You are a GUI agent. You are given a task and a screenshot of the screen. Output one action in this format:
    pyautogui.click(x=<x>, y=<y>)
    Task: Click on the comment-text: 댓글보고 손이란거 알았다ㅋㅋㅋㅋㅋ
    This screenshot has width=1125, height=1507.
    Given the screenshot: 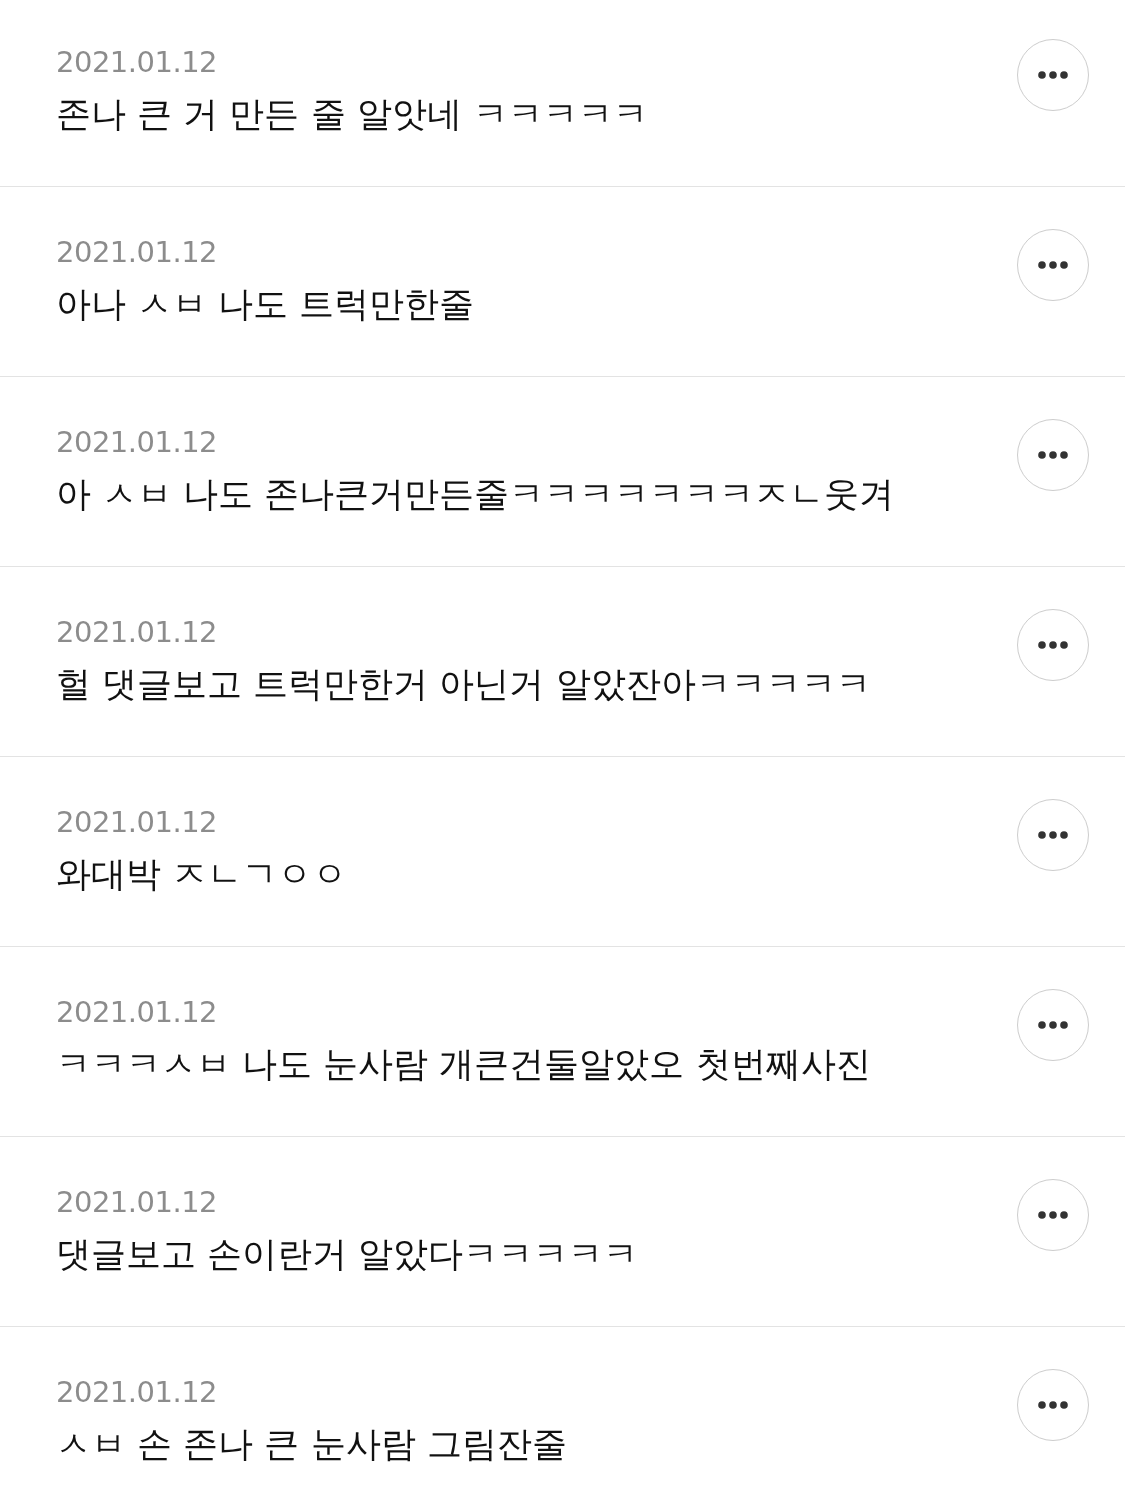 What is the action you would take?
    pyautogui.click(x=347, y=1254)
    